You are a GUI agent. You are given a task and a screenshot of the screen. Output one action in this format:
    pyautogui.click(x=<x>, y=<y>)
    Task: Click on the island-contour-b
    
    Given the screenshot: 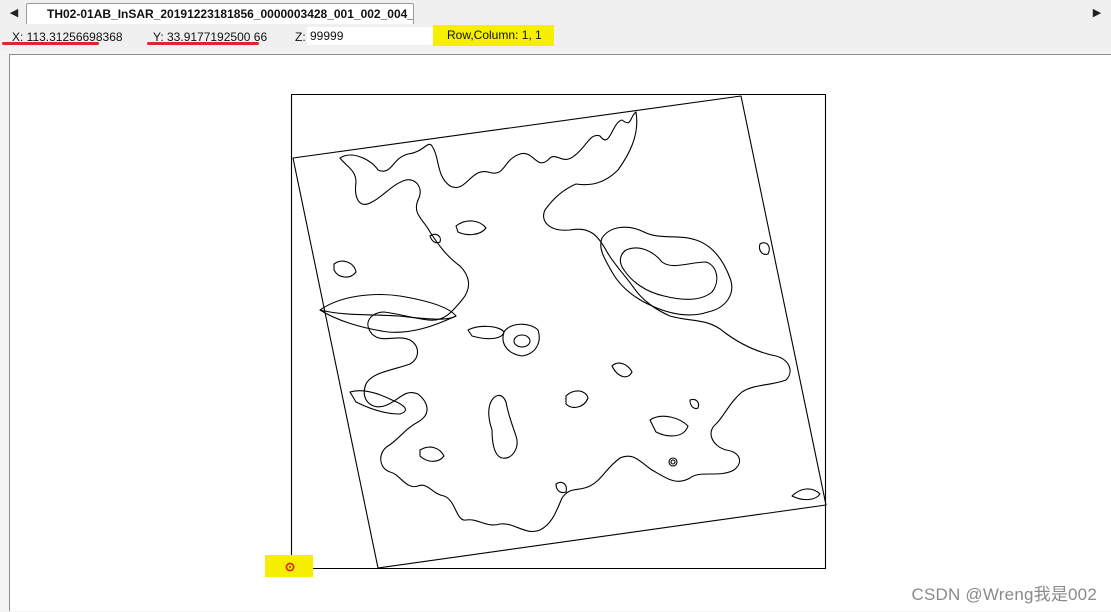 What is the action you would take?
    pyautogui.click(x=577, y=399)
    